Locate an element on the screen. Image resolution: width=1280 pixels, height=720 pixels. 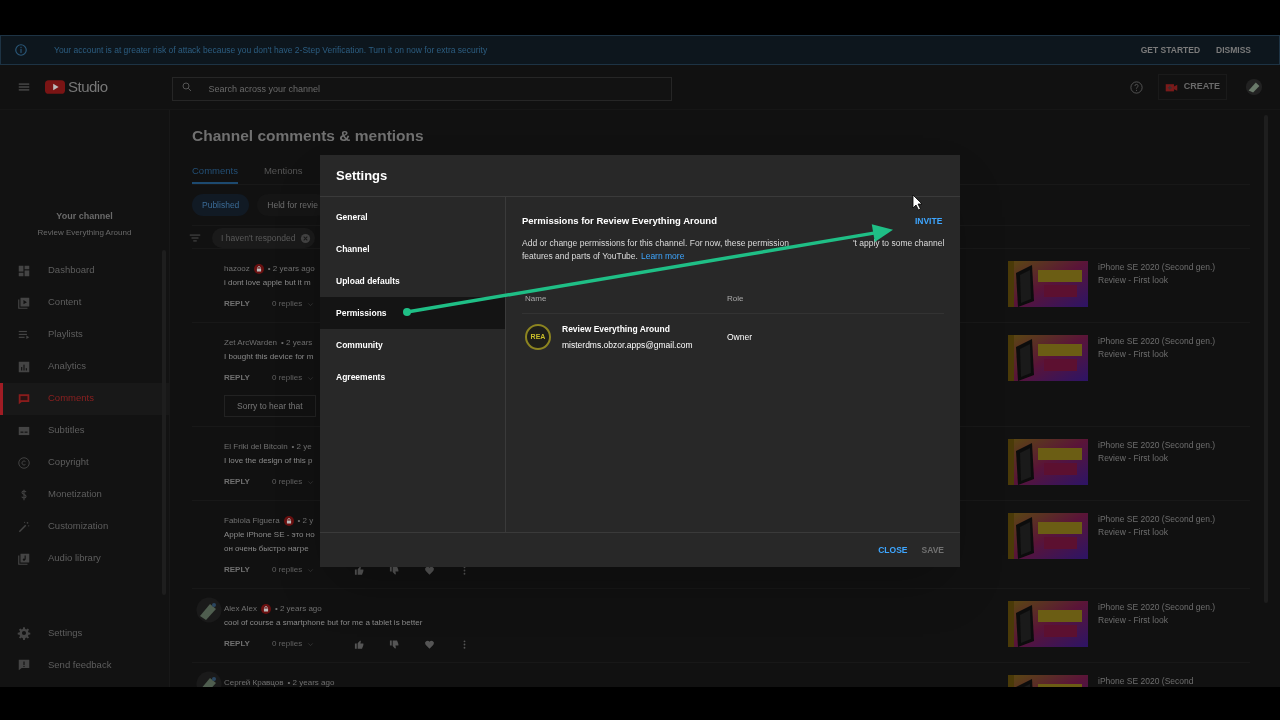
settings-nav-item: Permissions is located at coordinates (412, 313).